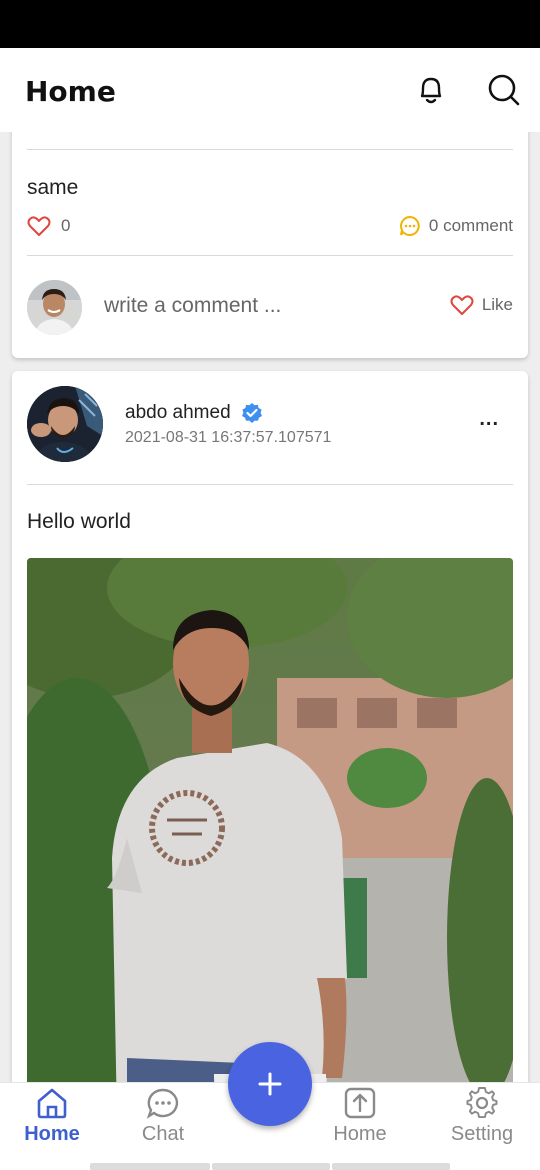  I want to click on like-button: Like, so click(481, 305).